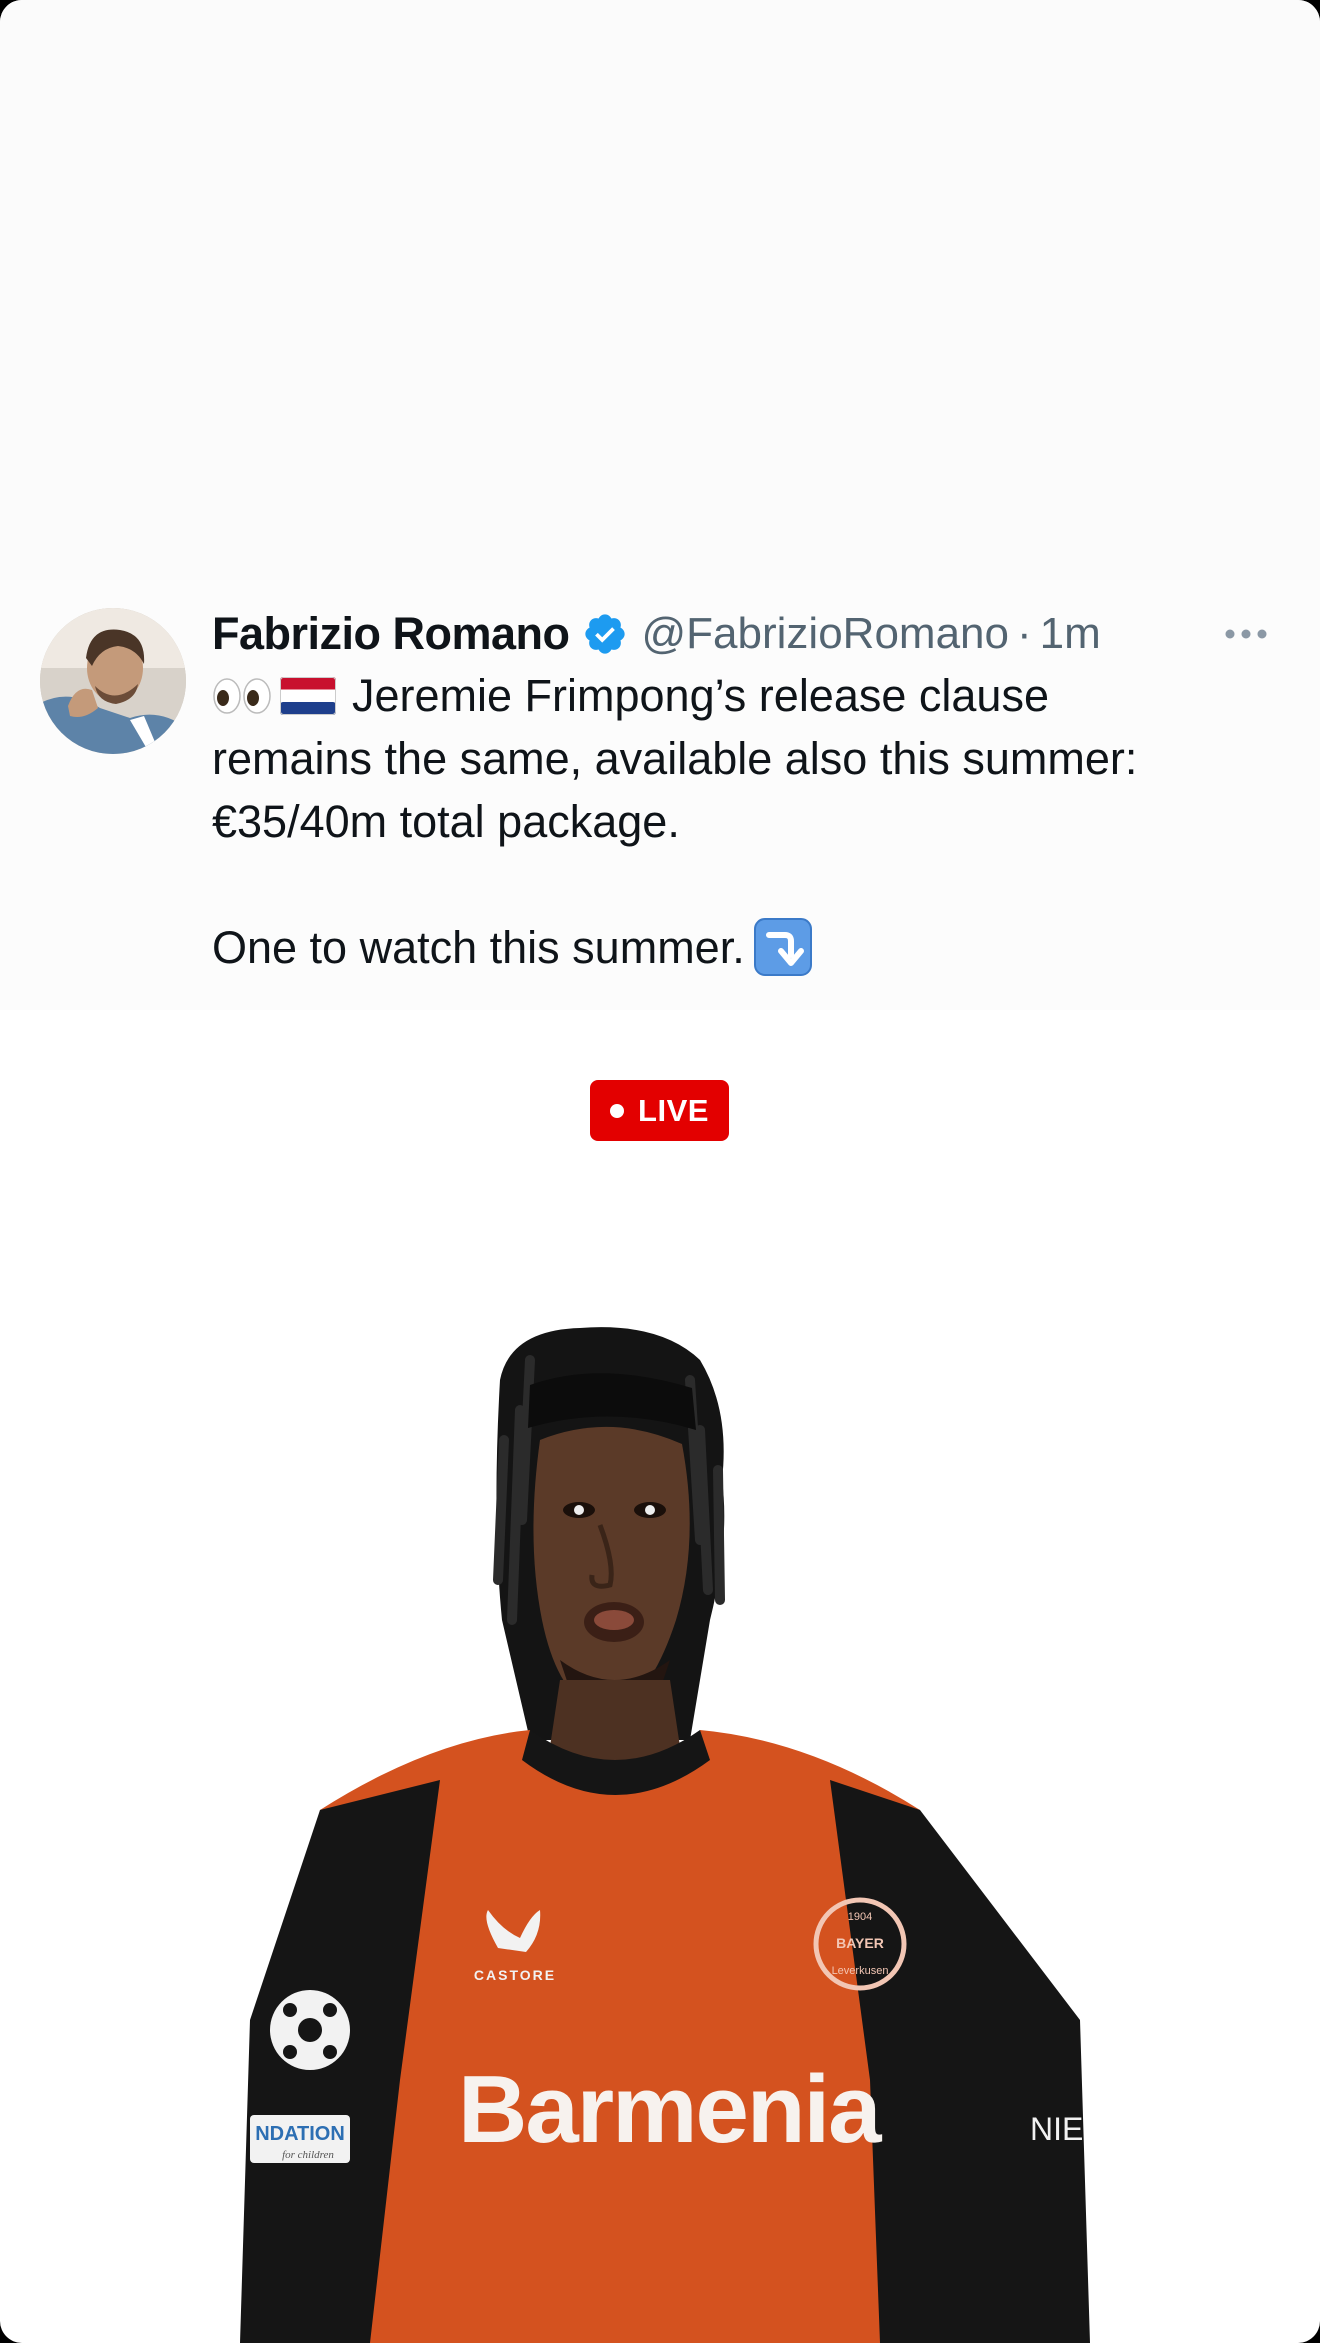 The width and height of the screenshot is (1320, 2343). I want to click on tweet-line-4: One to watch this summer., so click(752, 947).